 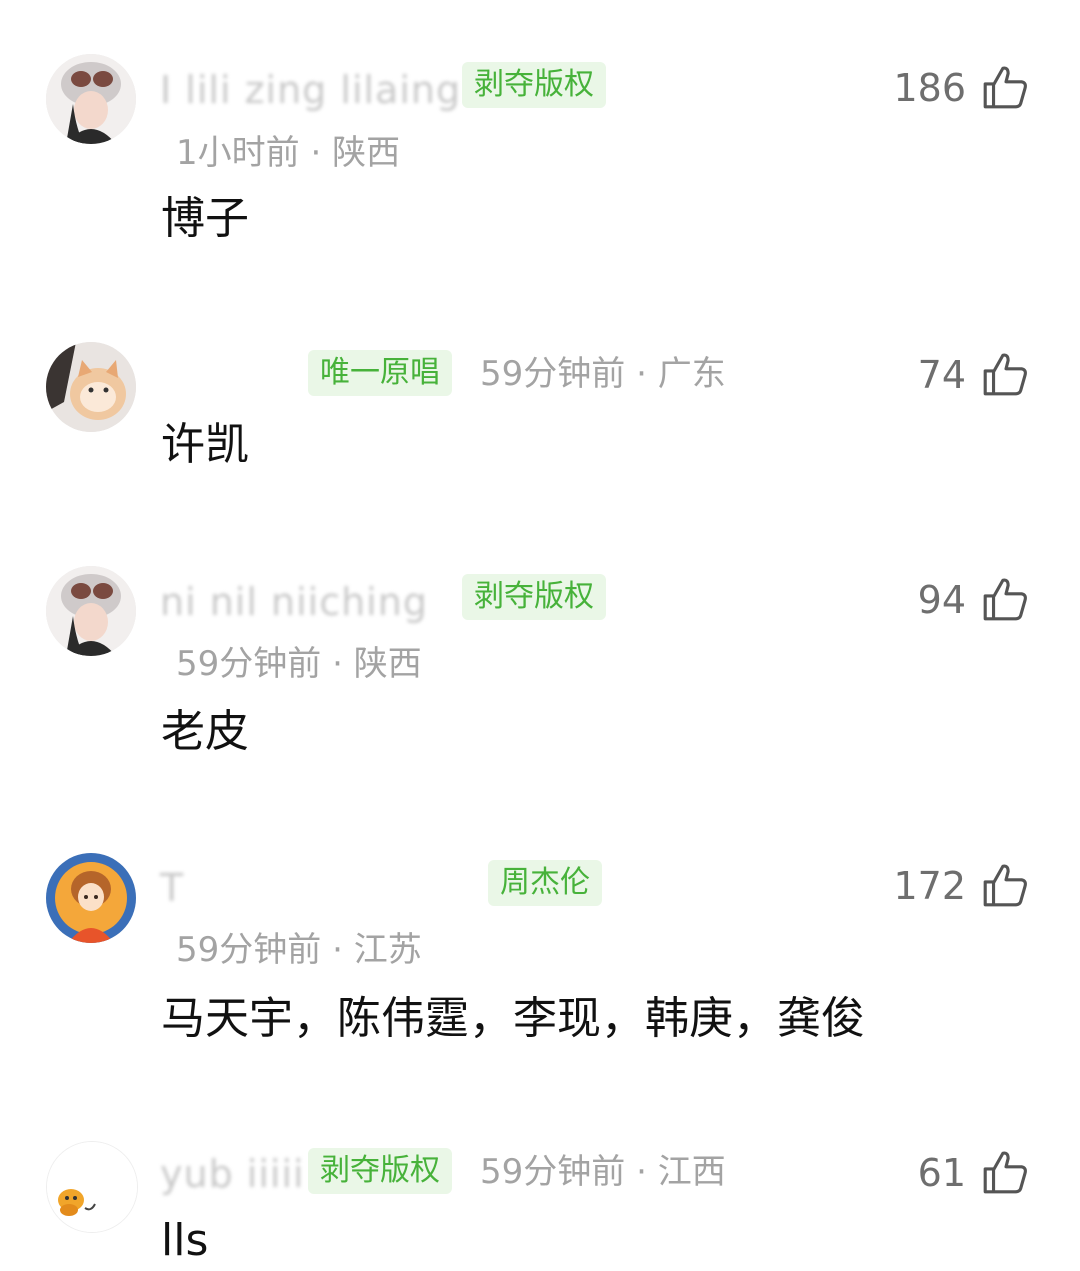 What do you see at coordinates (941, 1173) in the screenshot?
I see `like-count: 61` at bounding box center [941, 1173].